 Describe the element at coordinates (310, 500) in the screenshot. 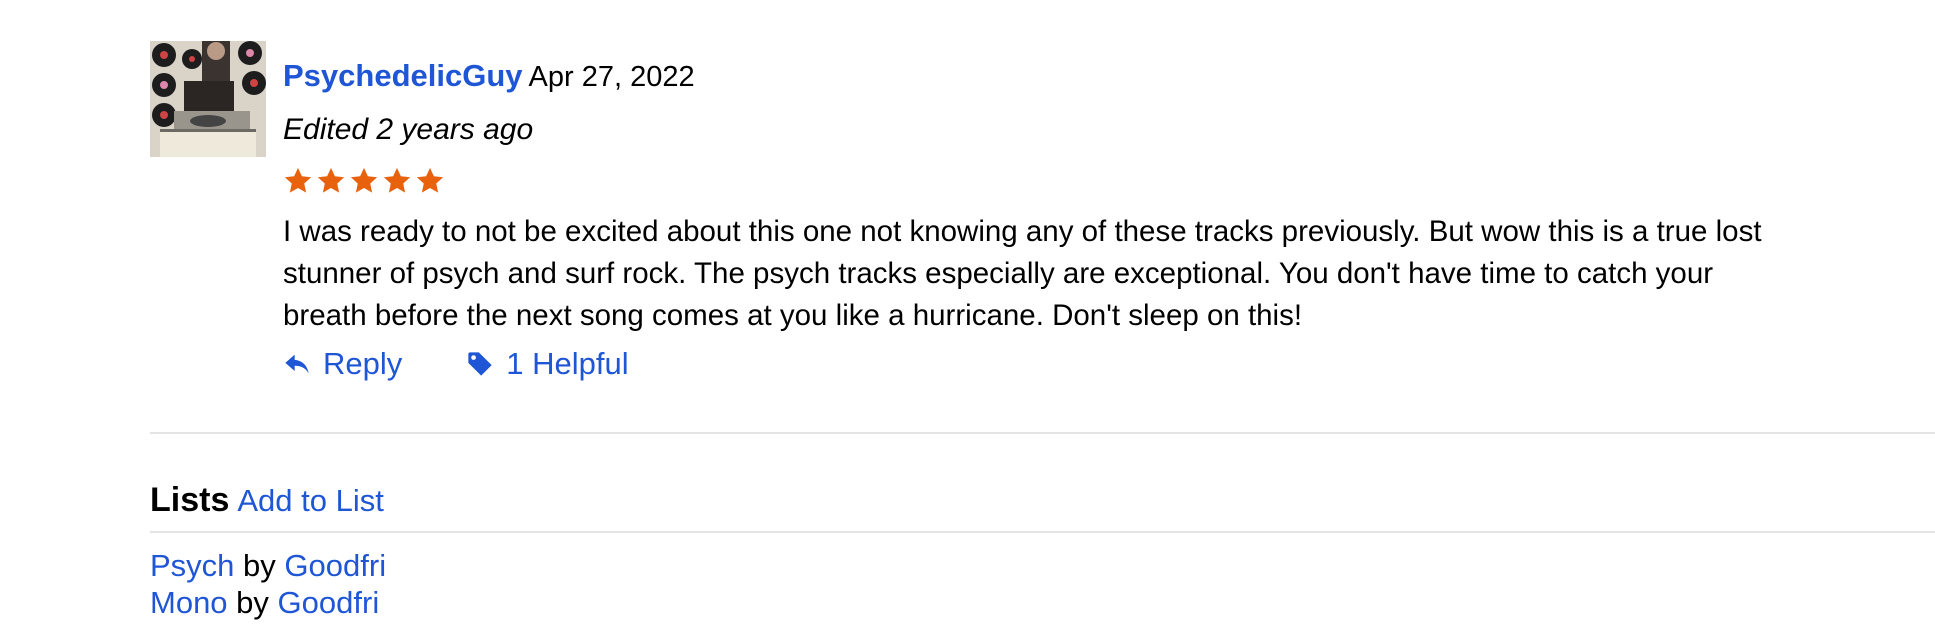

I see `add-to-list-link: Add to List` at that location.